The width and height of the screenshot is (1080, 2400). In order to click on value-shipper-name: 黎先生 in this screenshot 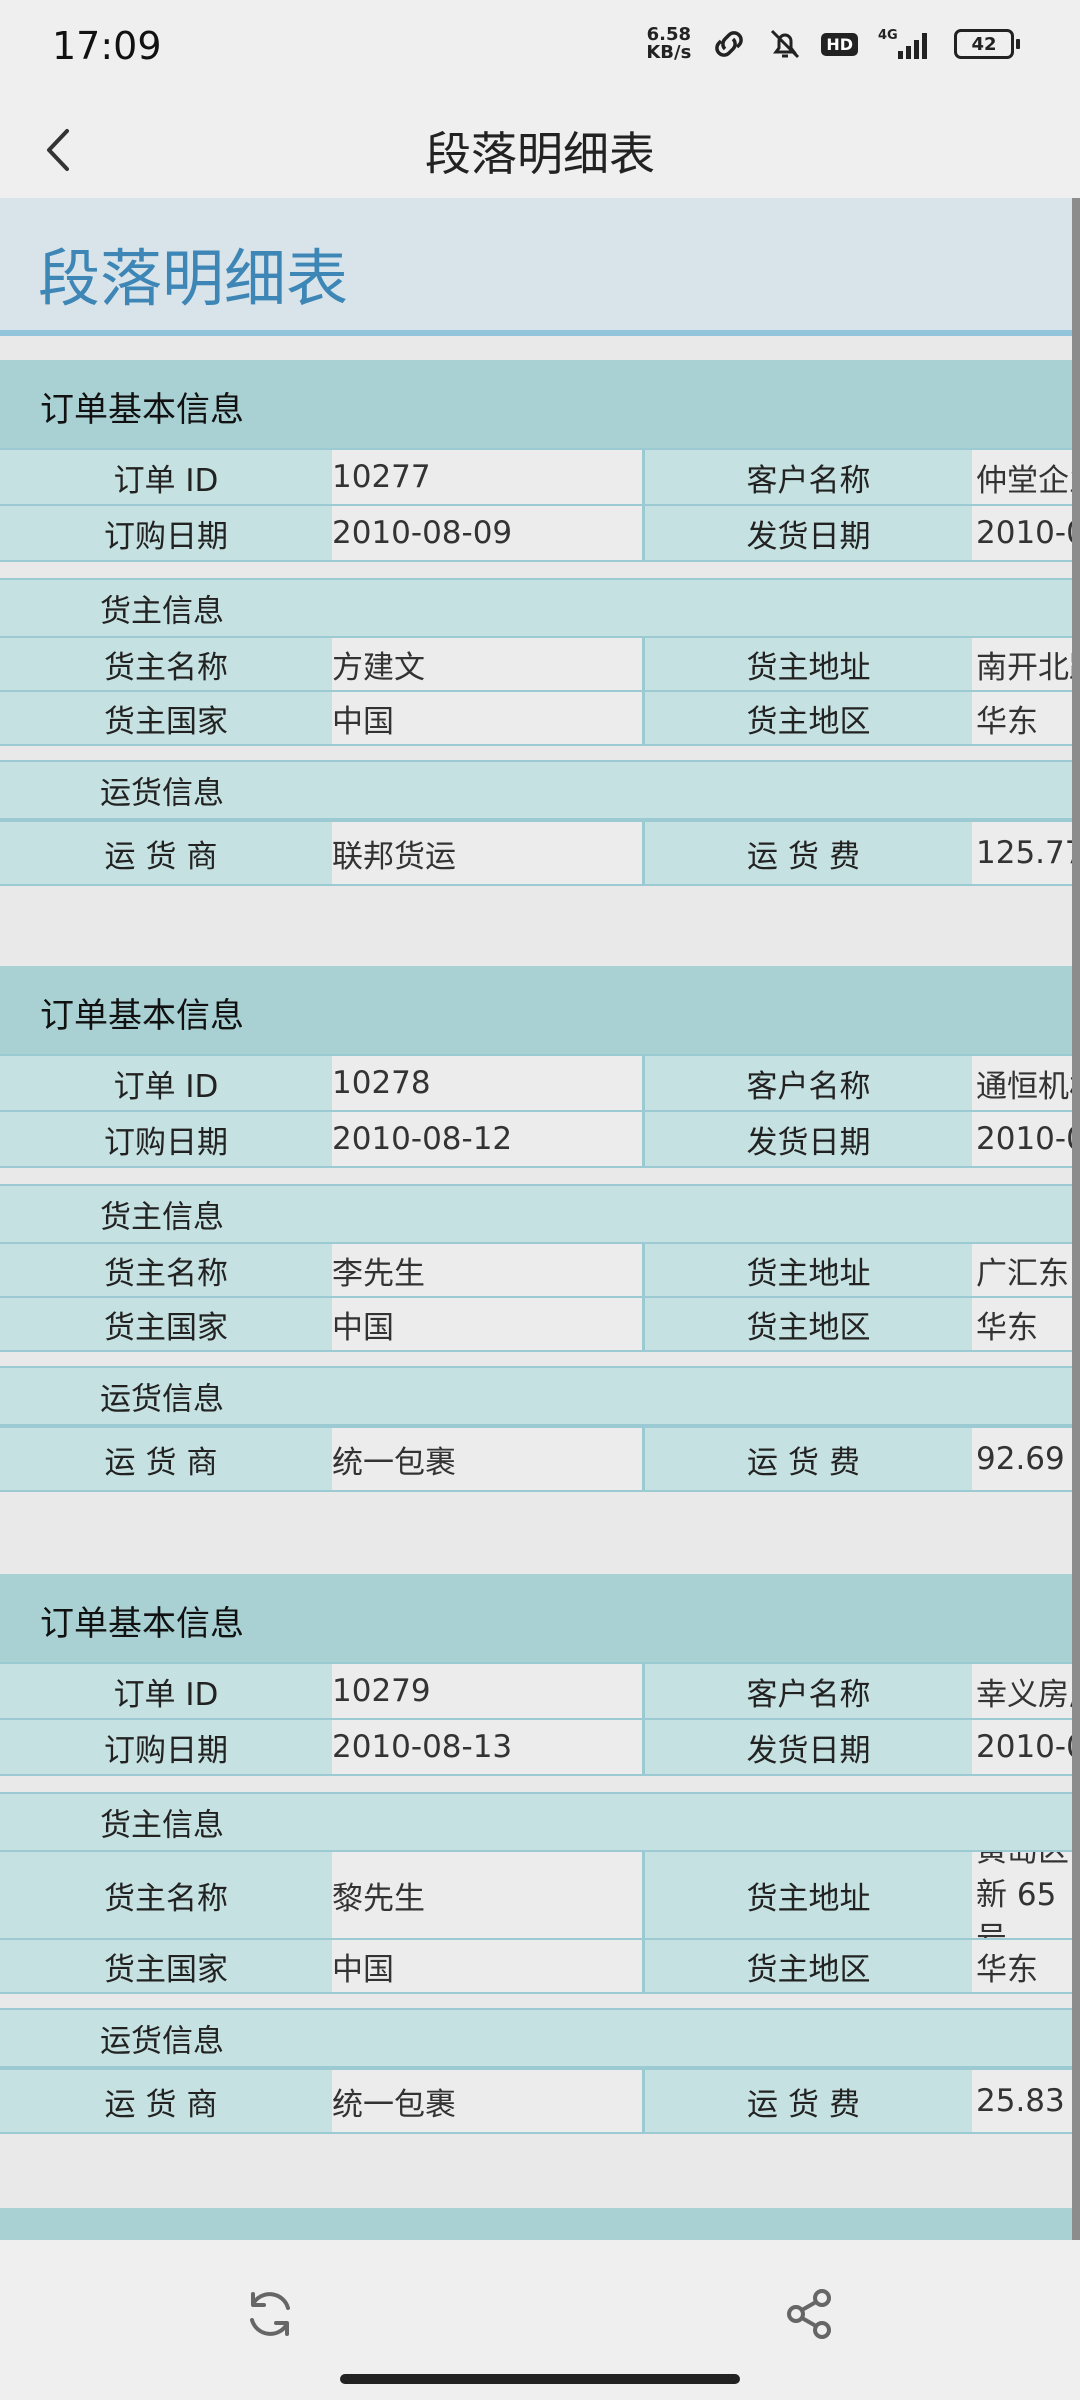, I will do `click(487, 1895)`.